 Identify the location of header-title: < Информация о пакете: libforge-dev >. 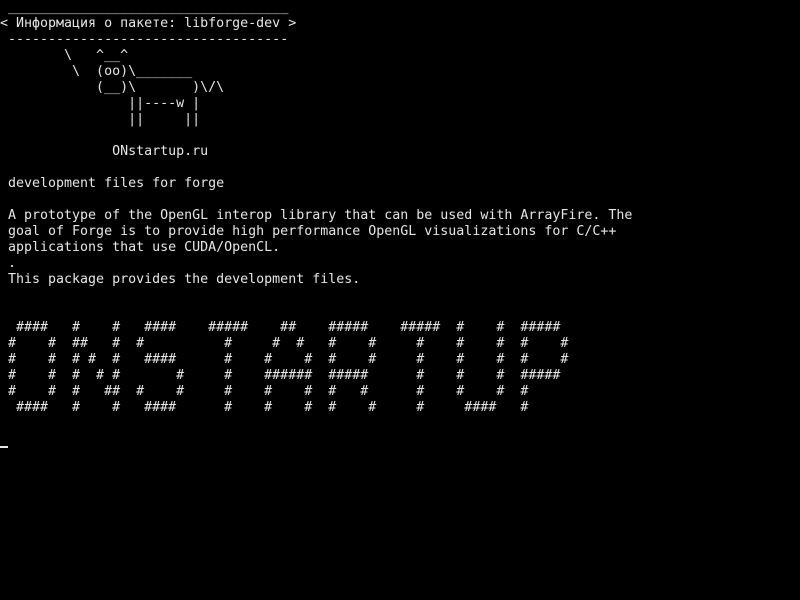
(148, 23).